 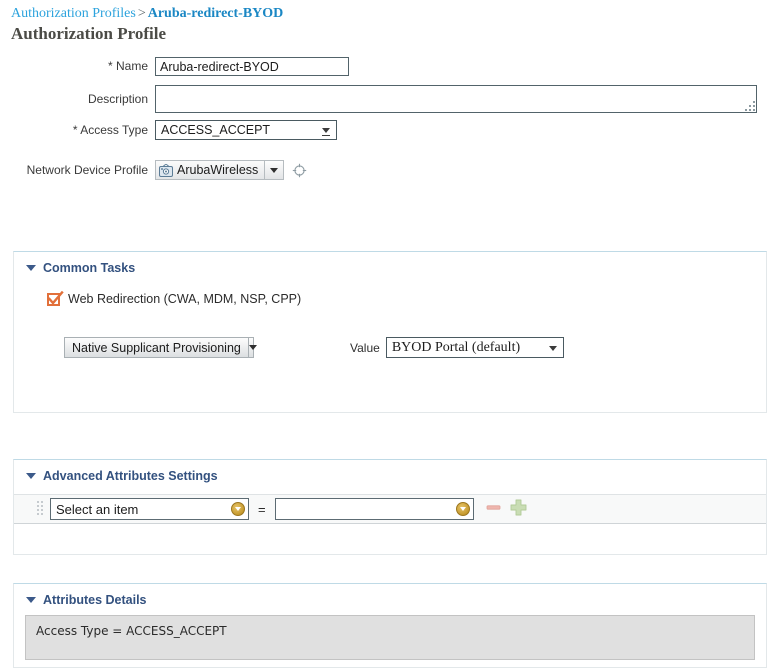 What do you see at coordinates (89, 33) in the screenshot?
I see `page-title: Authorization Profile` at bounding box center [89, 33].